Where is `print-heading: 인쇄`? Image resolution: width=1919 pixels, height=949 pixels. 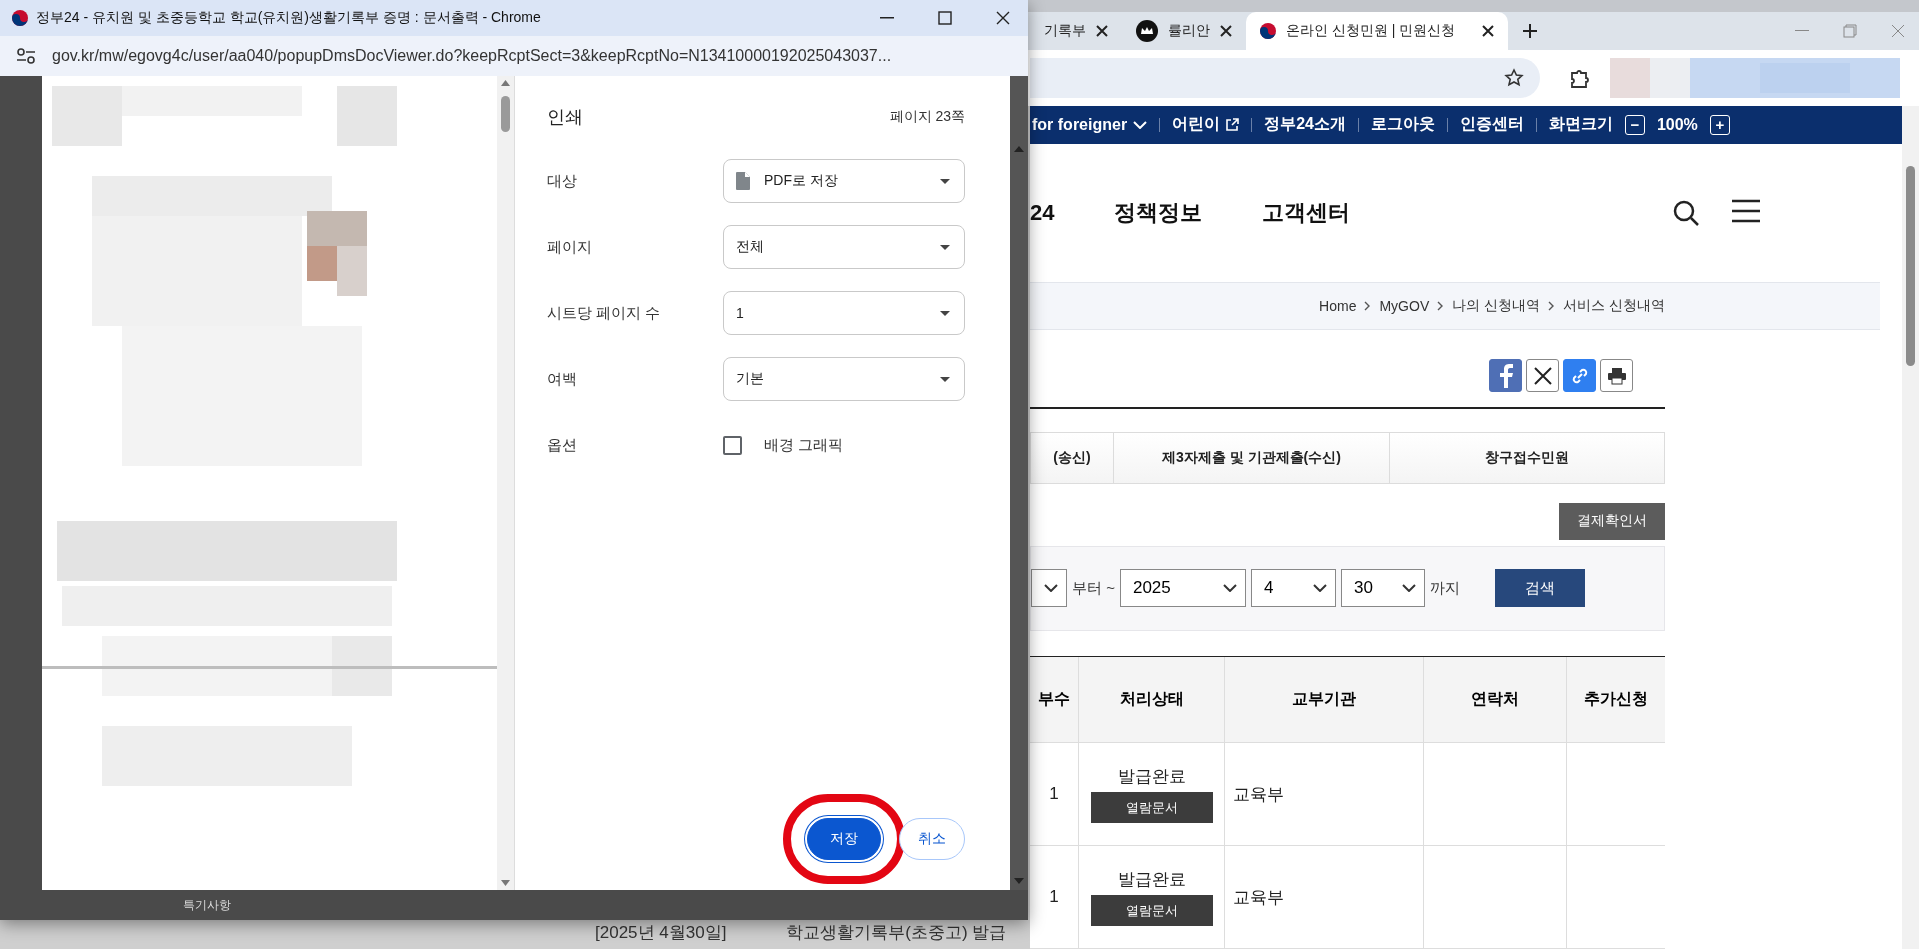
print-heading: 인쇄 is located at coordinates (565, 117).